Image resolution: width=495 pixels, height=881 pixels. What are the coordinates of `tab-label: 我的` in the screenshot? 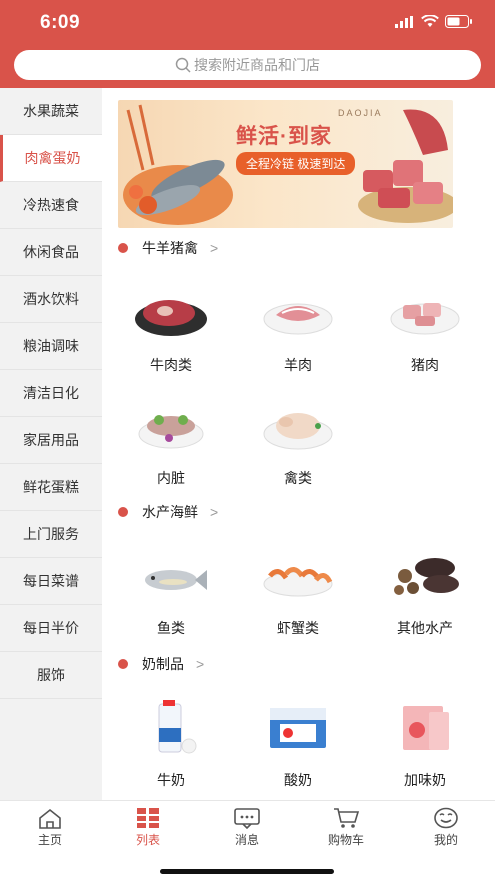 It's located at (445, 840).